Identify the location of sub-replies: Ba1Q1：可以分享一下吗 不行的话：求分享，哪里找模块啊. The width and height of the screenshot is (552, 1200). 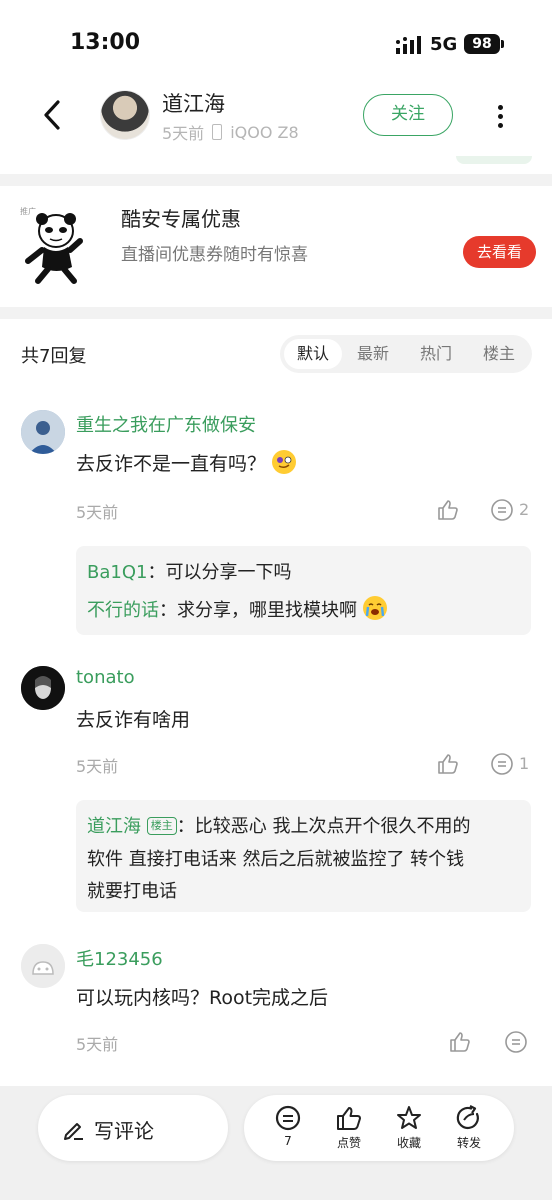
(303, 590).